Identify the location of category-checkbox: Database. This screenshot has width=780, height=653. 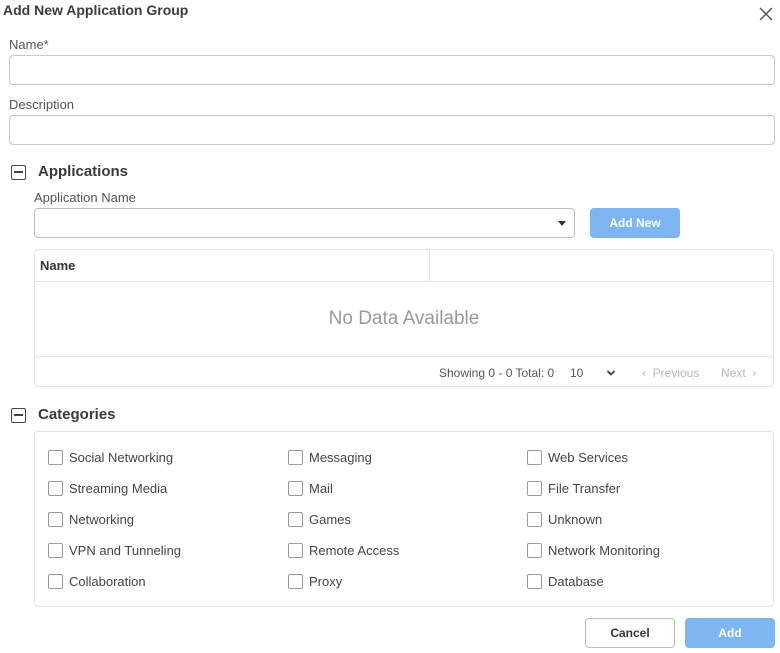
(565, 581).